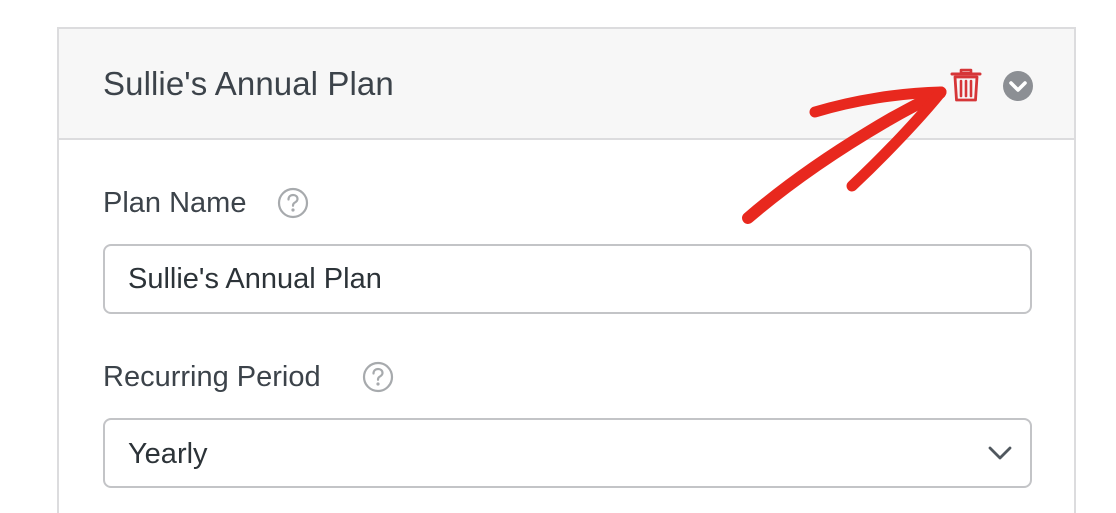  I want to click on recurring-period-label: Recurring Period, so click(212, 377).